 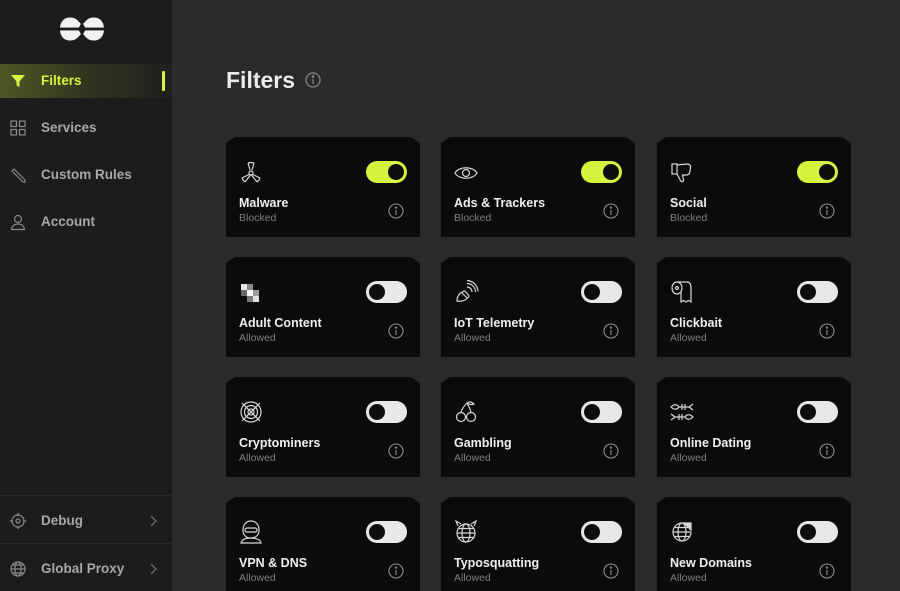 What do you see at coordinates (61, 80) in the screenshot?
I see `sidebar-item-label: Filters` at bounding box center [61, 80].